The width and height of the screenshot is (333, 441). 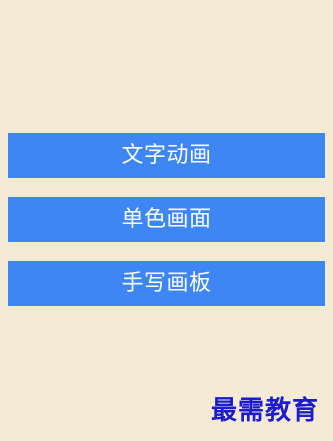 I want to click on brand-watermark: 最需教育, so click(x=265, y=411).